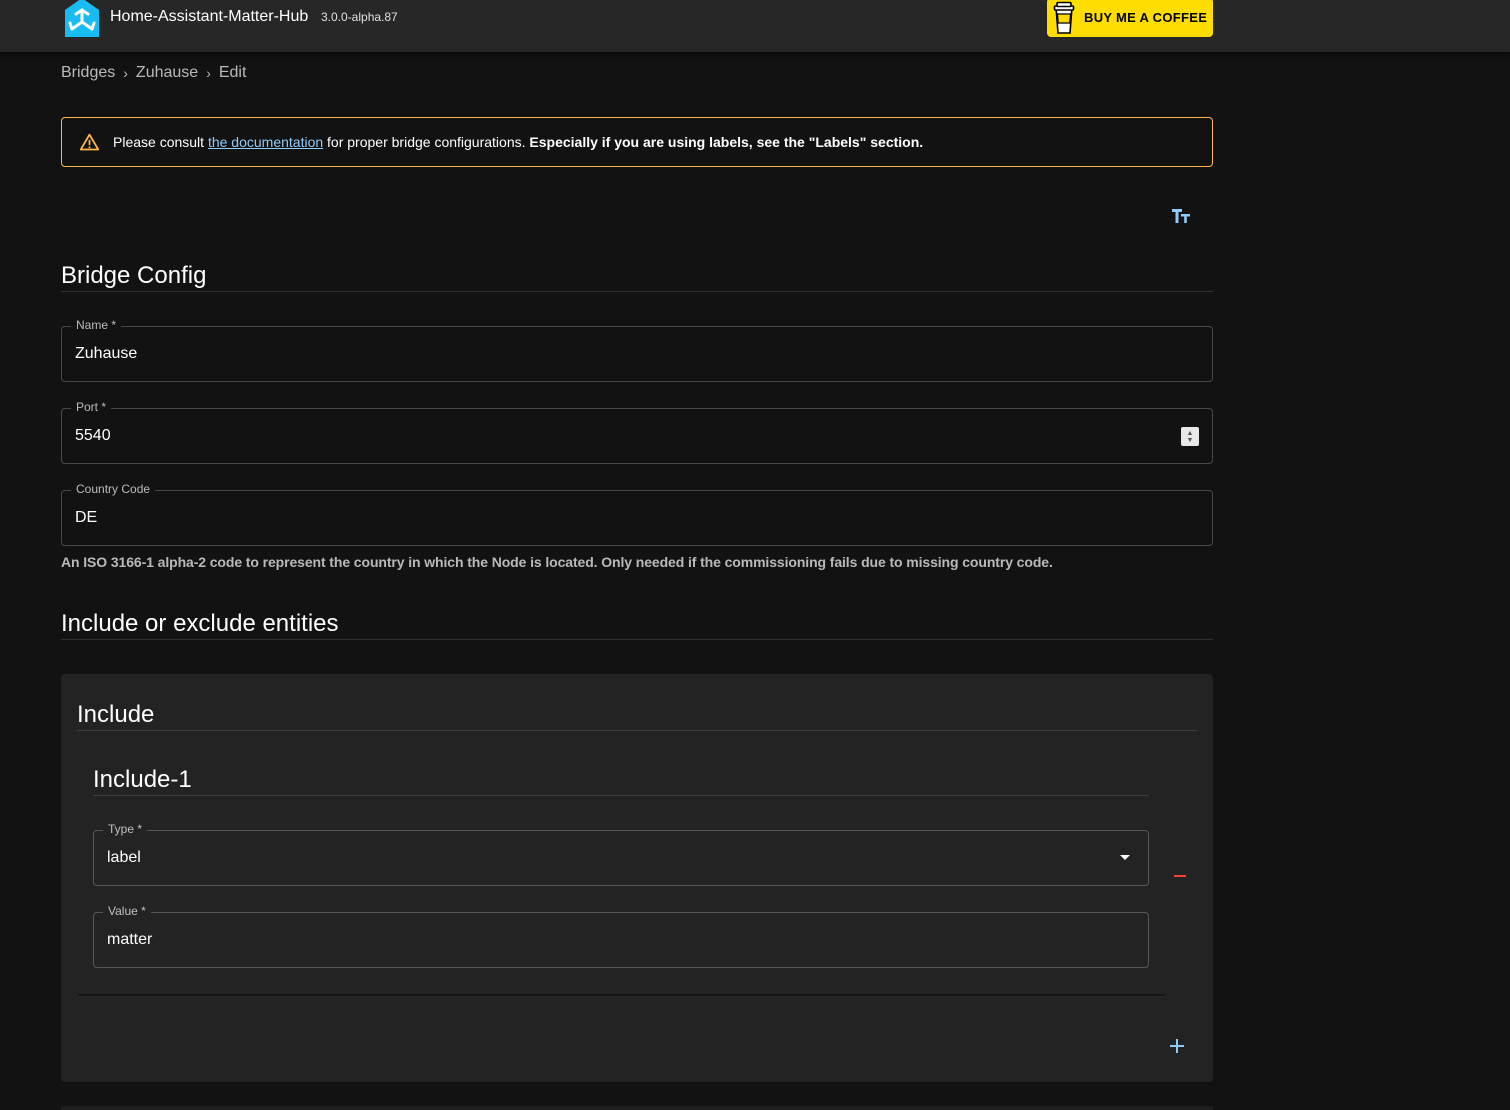 The image size is (1510, 1110). Describe the element at coordinates (1180, 876) in the screenshot. I see `remove-include-button` at that location.